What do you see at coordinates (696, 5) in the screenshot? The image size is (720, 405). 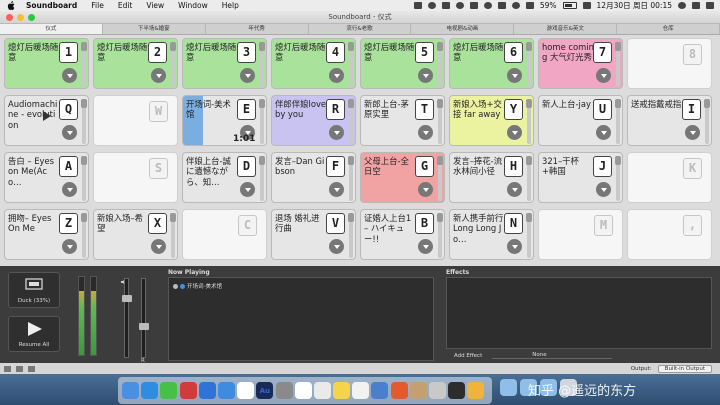 I see `siri-icon` at bounding box center [696, 5].